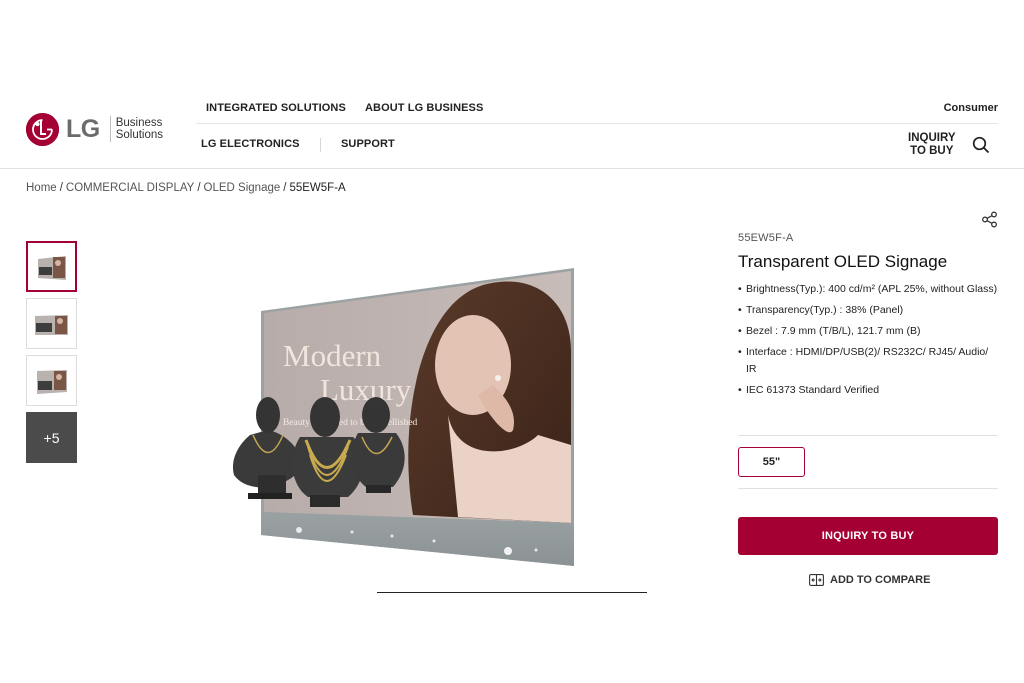 This screenshot has width=1024, height=683. I want to click on inquiry-line1: INQUIRY, so click(932, 138).